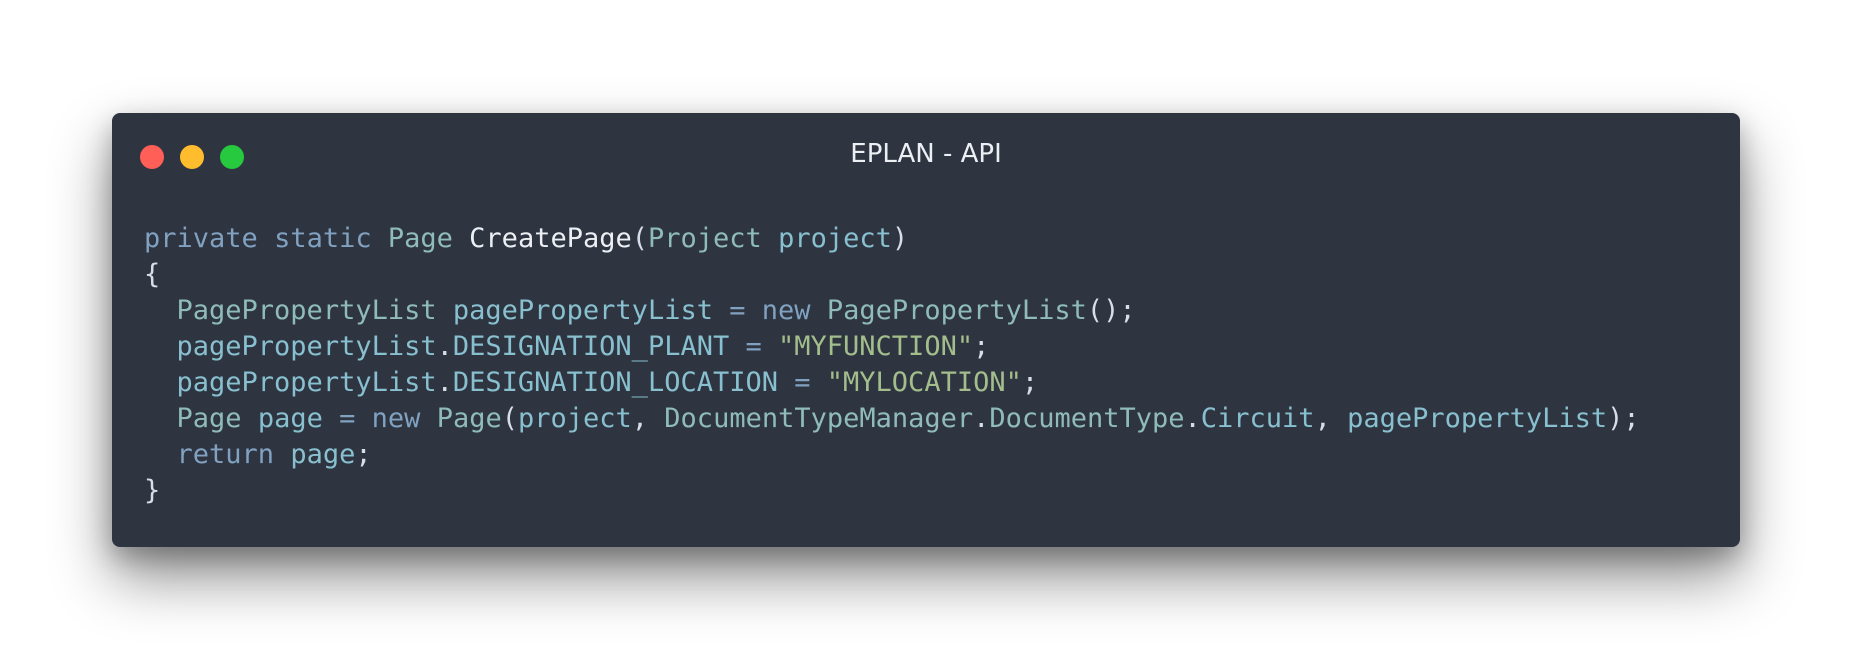  I want to click on code-token: DESIGNATION_PLANT, so click(591, 346).